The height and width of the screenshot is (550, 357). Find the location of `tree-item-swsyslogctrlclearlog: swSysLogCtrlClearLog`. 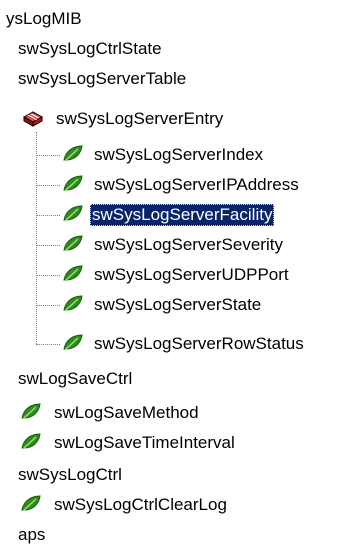

tree-item-swsyslogctrlclearlog: swSysLogCtrlClearLog is located at coordinates (178, 505).